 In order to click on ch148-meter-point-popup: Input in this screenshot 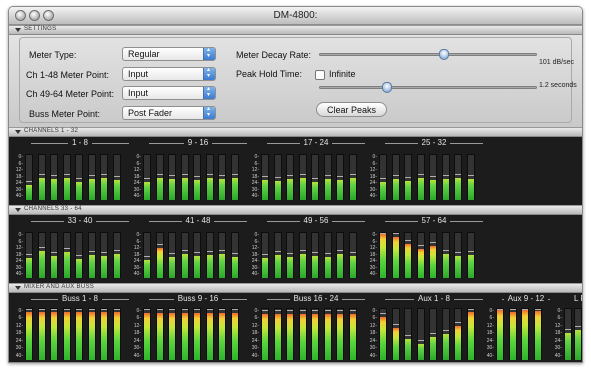, I will do `click(169, 73)`.